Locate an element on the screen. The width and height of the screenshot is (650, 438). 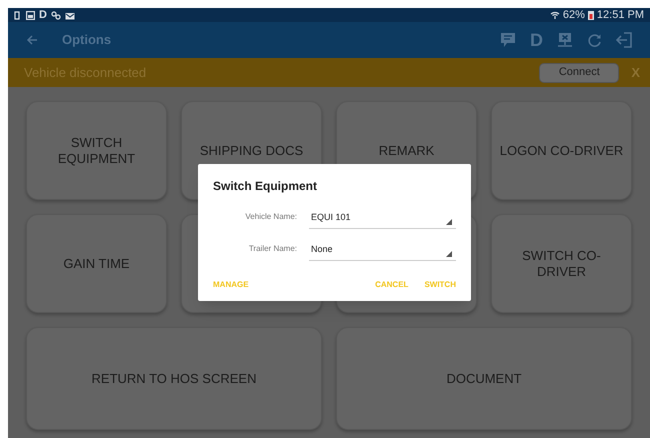
back-arrow-icon is located at coordinates (32, 40).